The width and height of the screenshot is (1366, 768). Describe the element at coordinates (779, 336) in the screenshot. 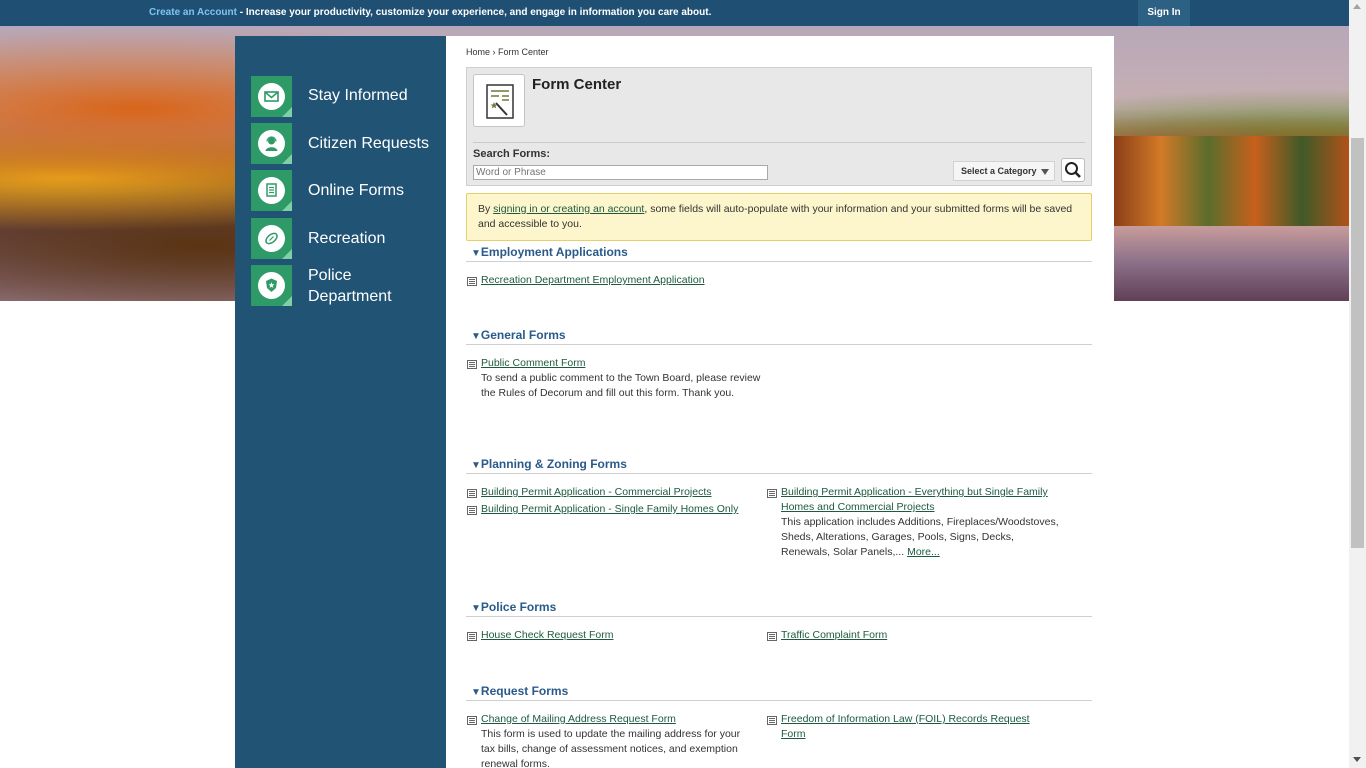

I see `section-general-forms: ▼General Forms` at that location.